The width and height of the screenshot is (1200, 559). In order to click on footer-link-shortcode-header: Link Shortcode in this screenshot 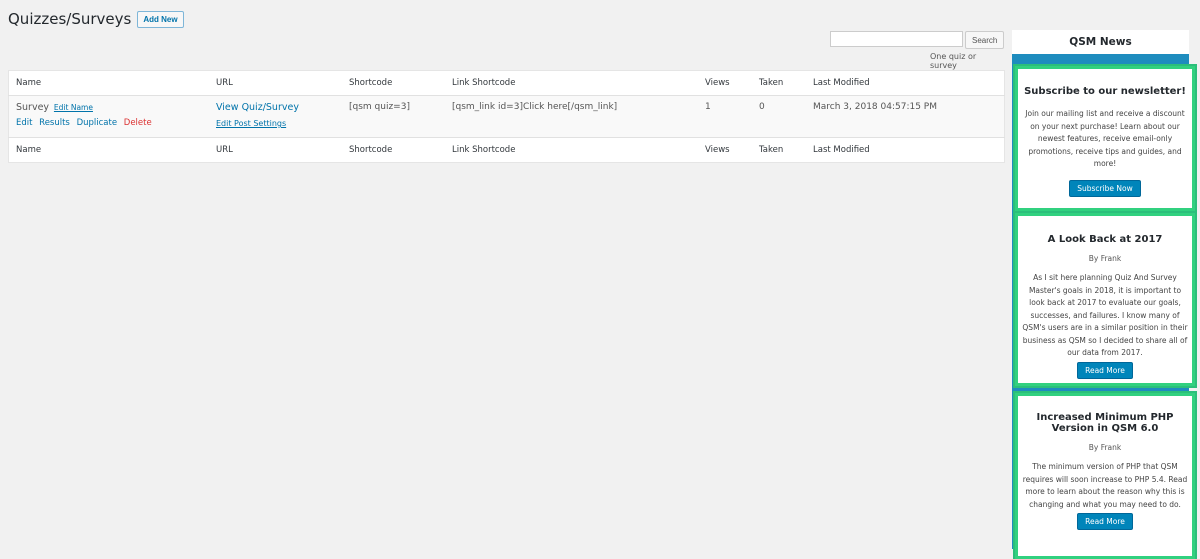, I will do `click(571, 150)`.